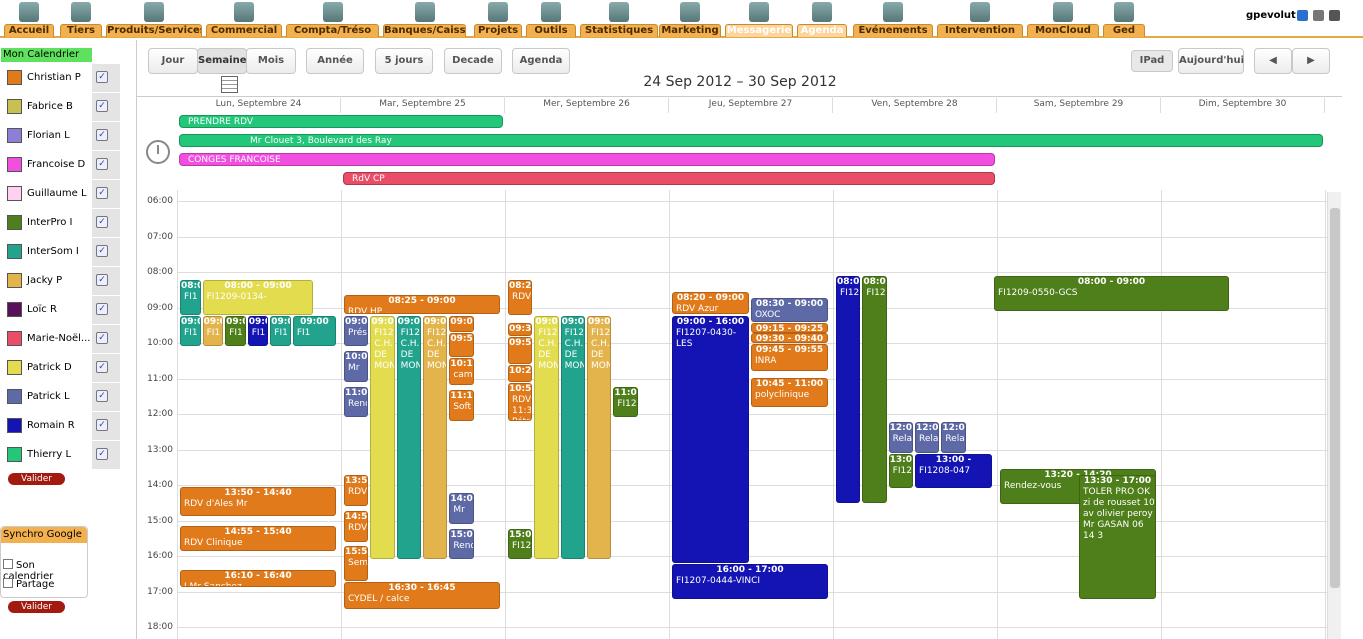 This screenshot has height=639, width=1363. I want to click on pie-chart-icon, so click(619, 12).